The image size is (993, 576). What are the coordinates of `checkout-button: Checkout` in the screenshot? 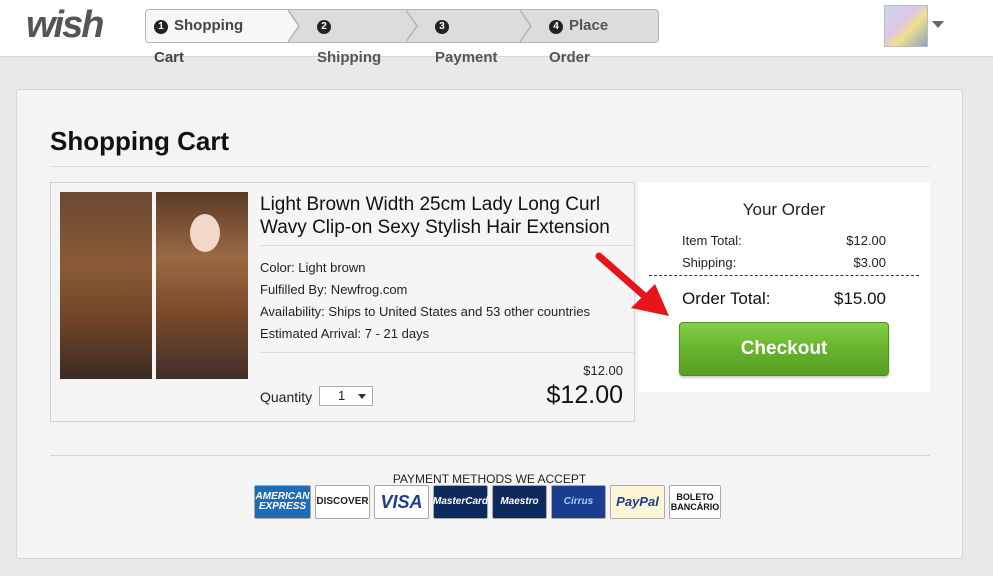 It's located at (784, 349).